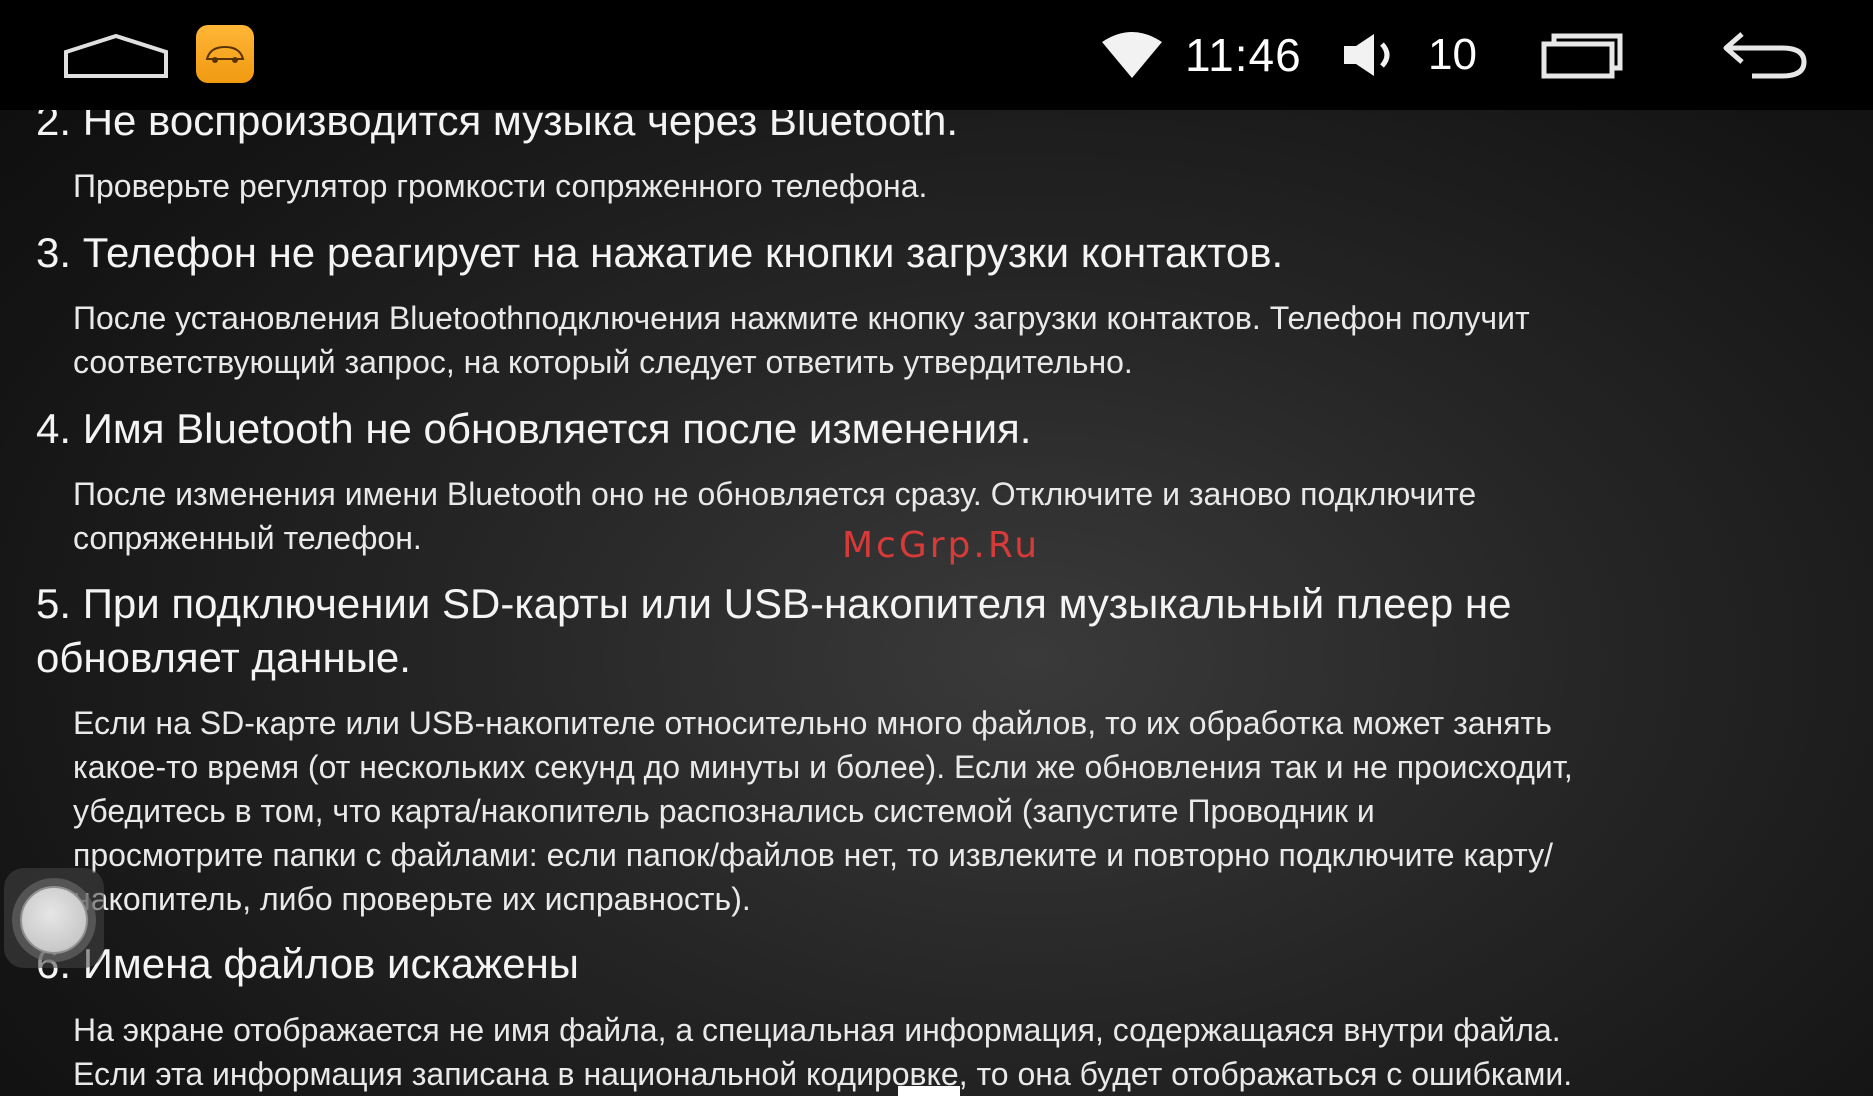 The image size is (1873, 1096). I want to click on wifi-icon, so click(1132, 55).